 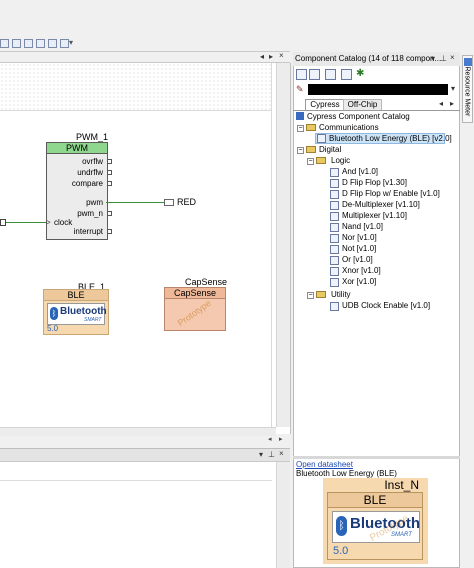 I want to click on tree-digital: Digital, so click(x=330, y=149).